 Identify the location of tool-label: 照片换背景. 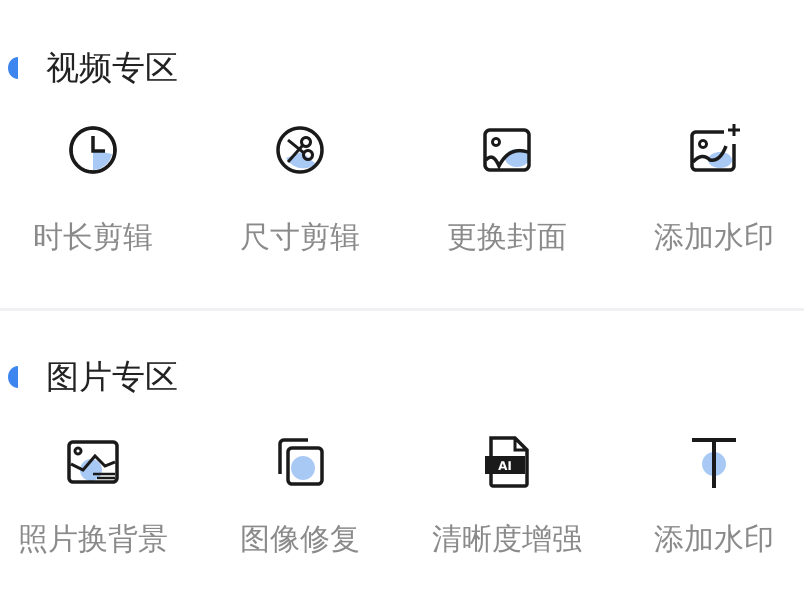
(93, 540).